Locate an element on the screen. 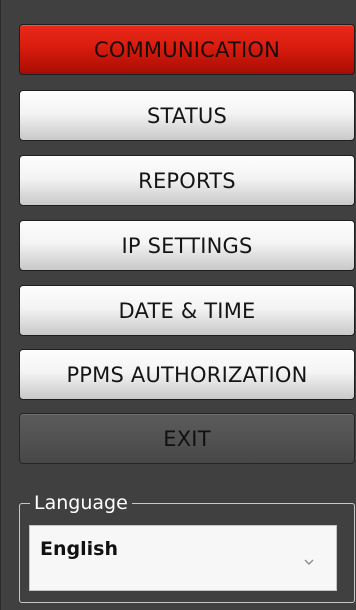 This screenshot has height=610, width=356. language-selected-value: English is located at coordinates (79, 549).